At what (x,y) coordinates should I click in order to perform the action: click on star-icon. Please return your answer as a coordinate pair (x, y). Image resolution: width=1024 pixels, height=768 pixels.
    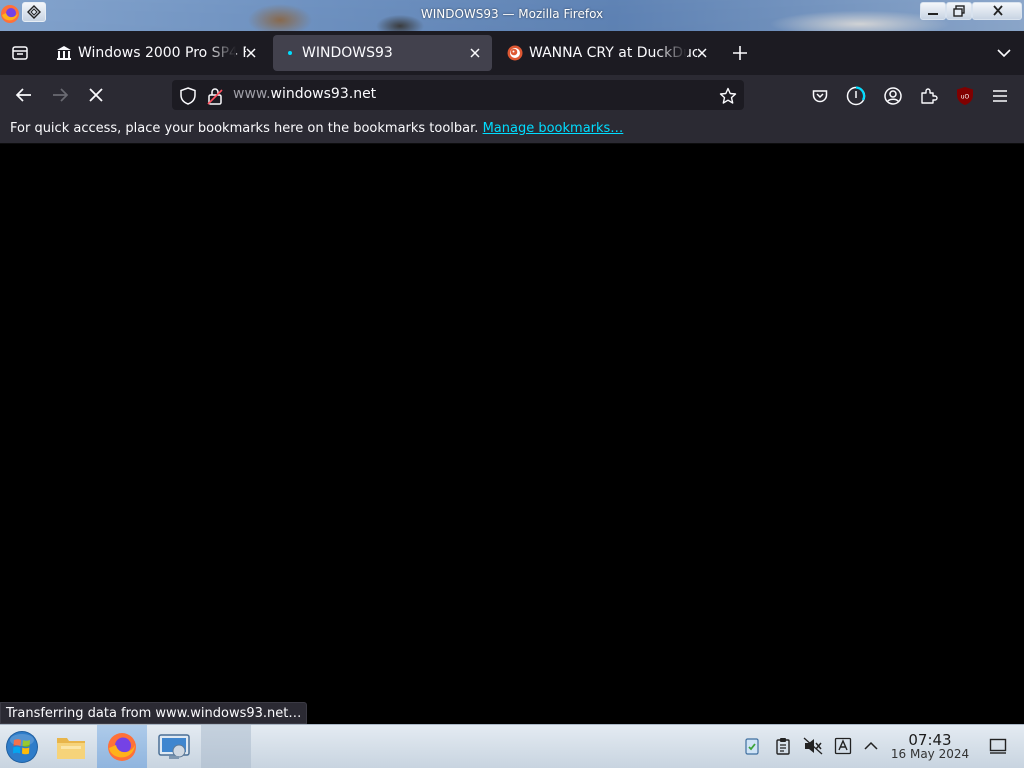
    Looking at the image, I should click on (728, 95).